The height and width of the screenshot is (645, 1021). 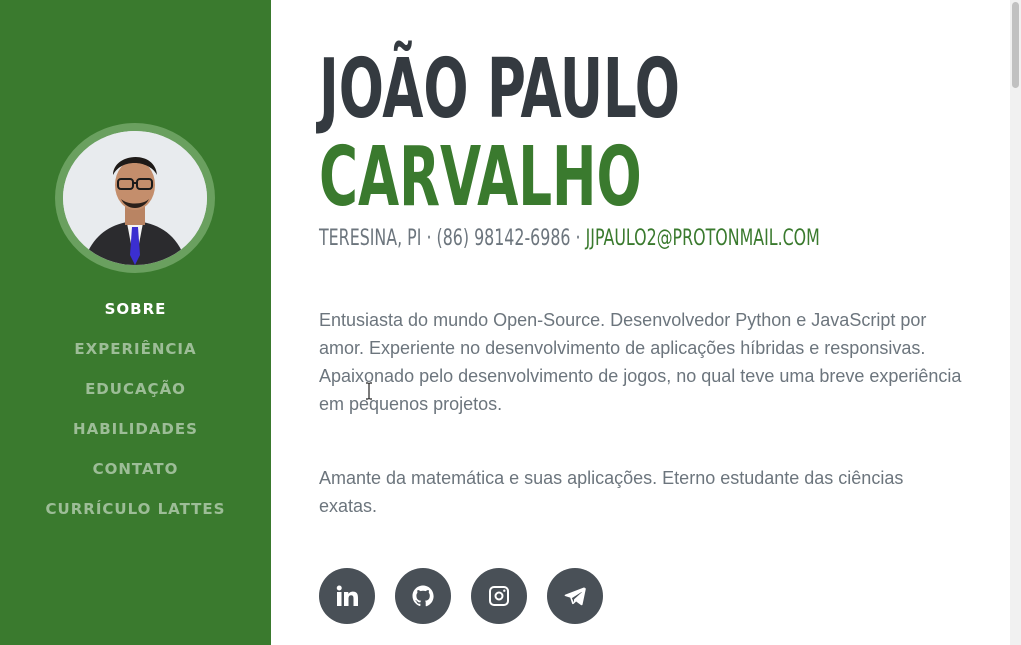 I want to click on avatar-ring, so click(x=135, y=198).